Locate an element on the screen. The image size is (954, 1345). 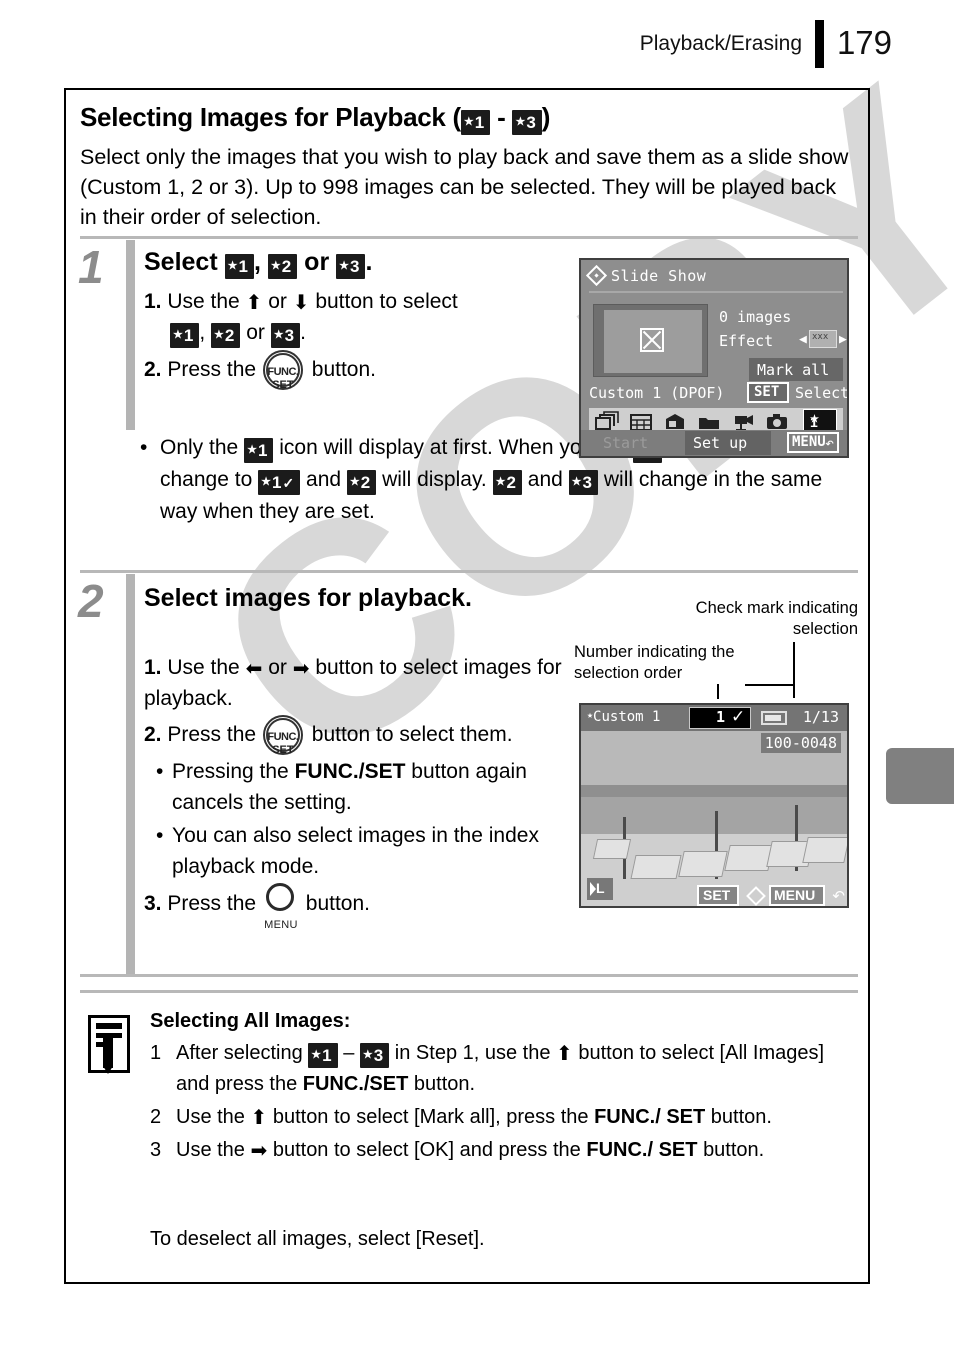
divider-note-top is located at coordinates (469, 975).